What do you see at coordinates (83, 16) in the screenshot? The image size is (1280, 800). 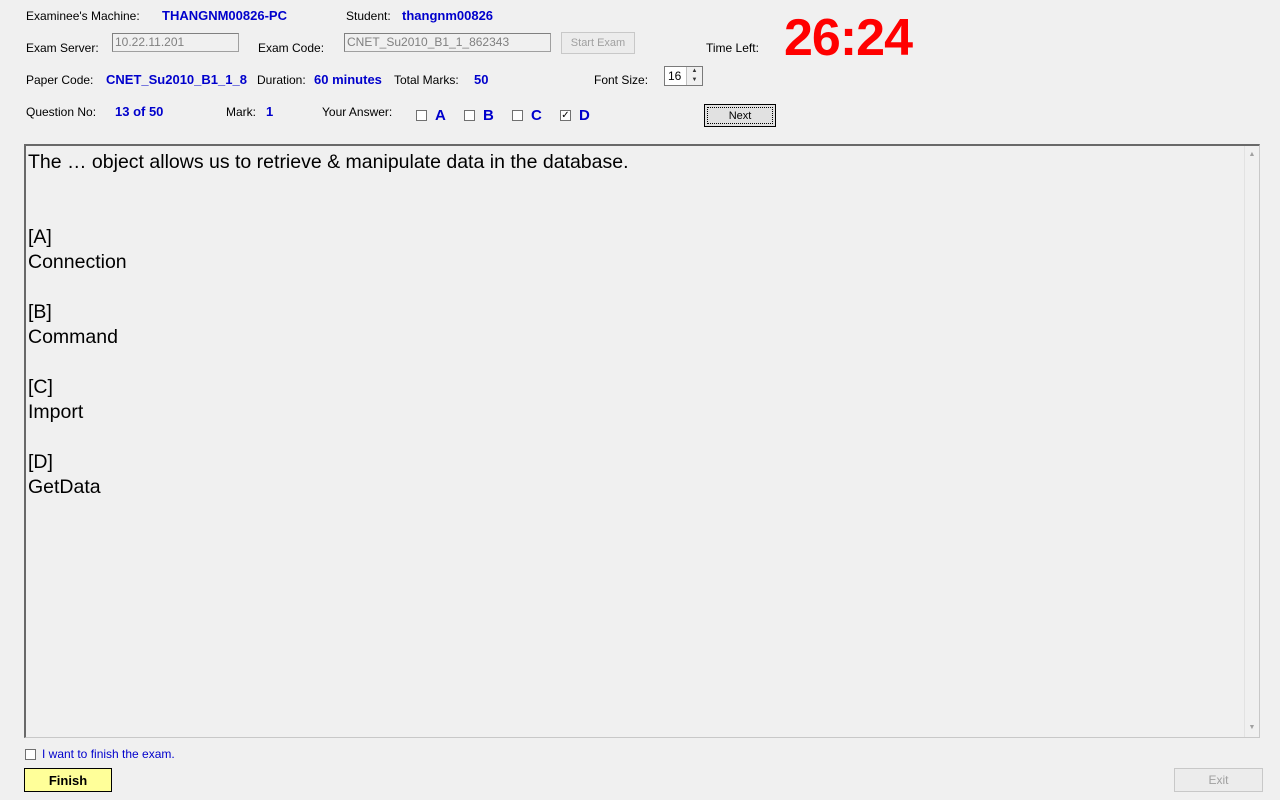 I see `examinee-machine-label: Examinee's Machine:` at bounding box center [83, 16].